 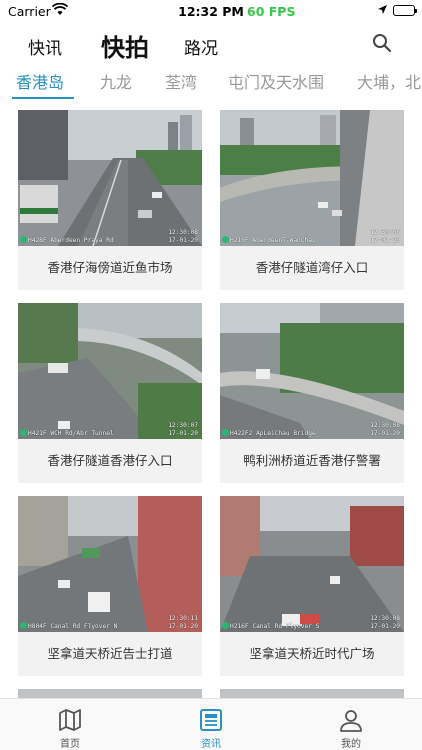 What do you see at coordinates (312, 267) in the screenshot?
I see `camera-caption: 香港仔隧道湾仔入口` at bounding box center [312, 267].